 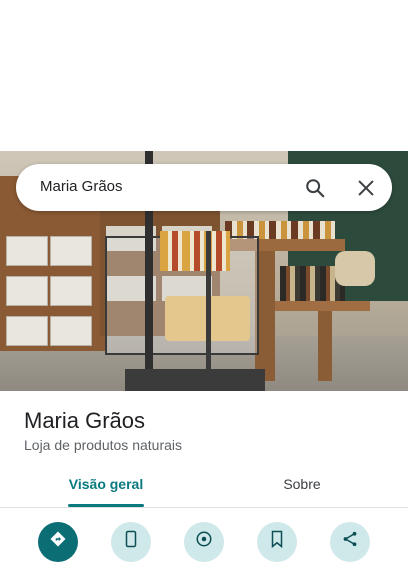 I want to click on search-icon, so click(x=315, y=188).